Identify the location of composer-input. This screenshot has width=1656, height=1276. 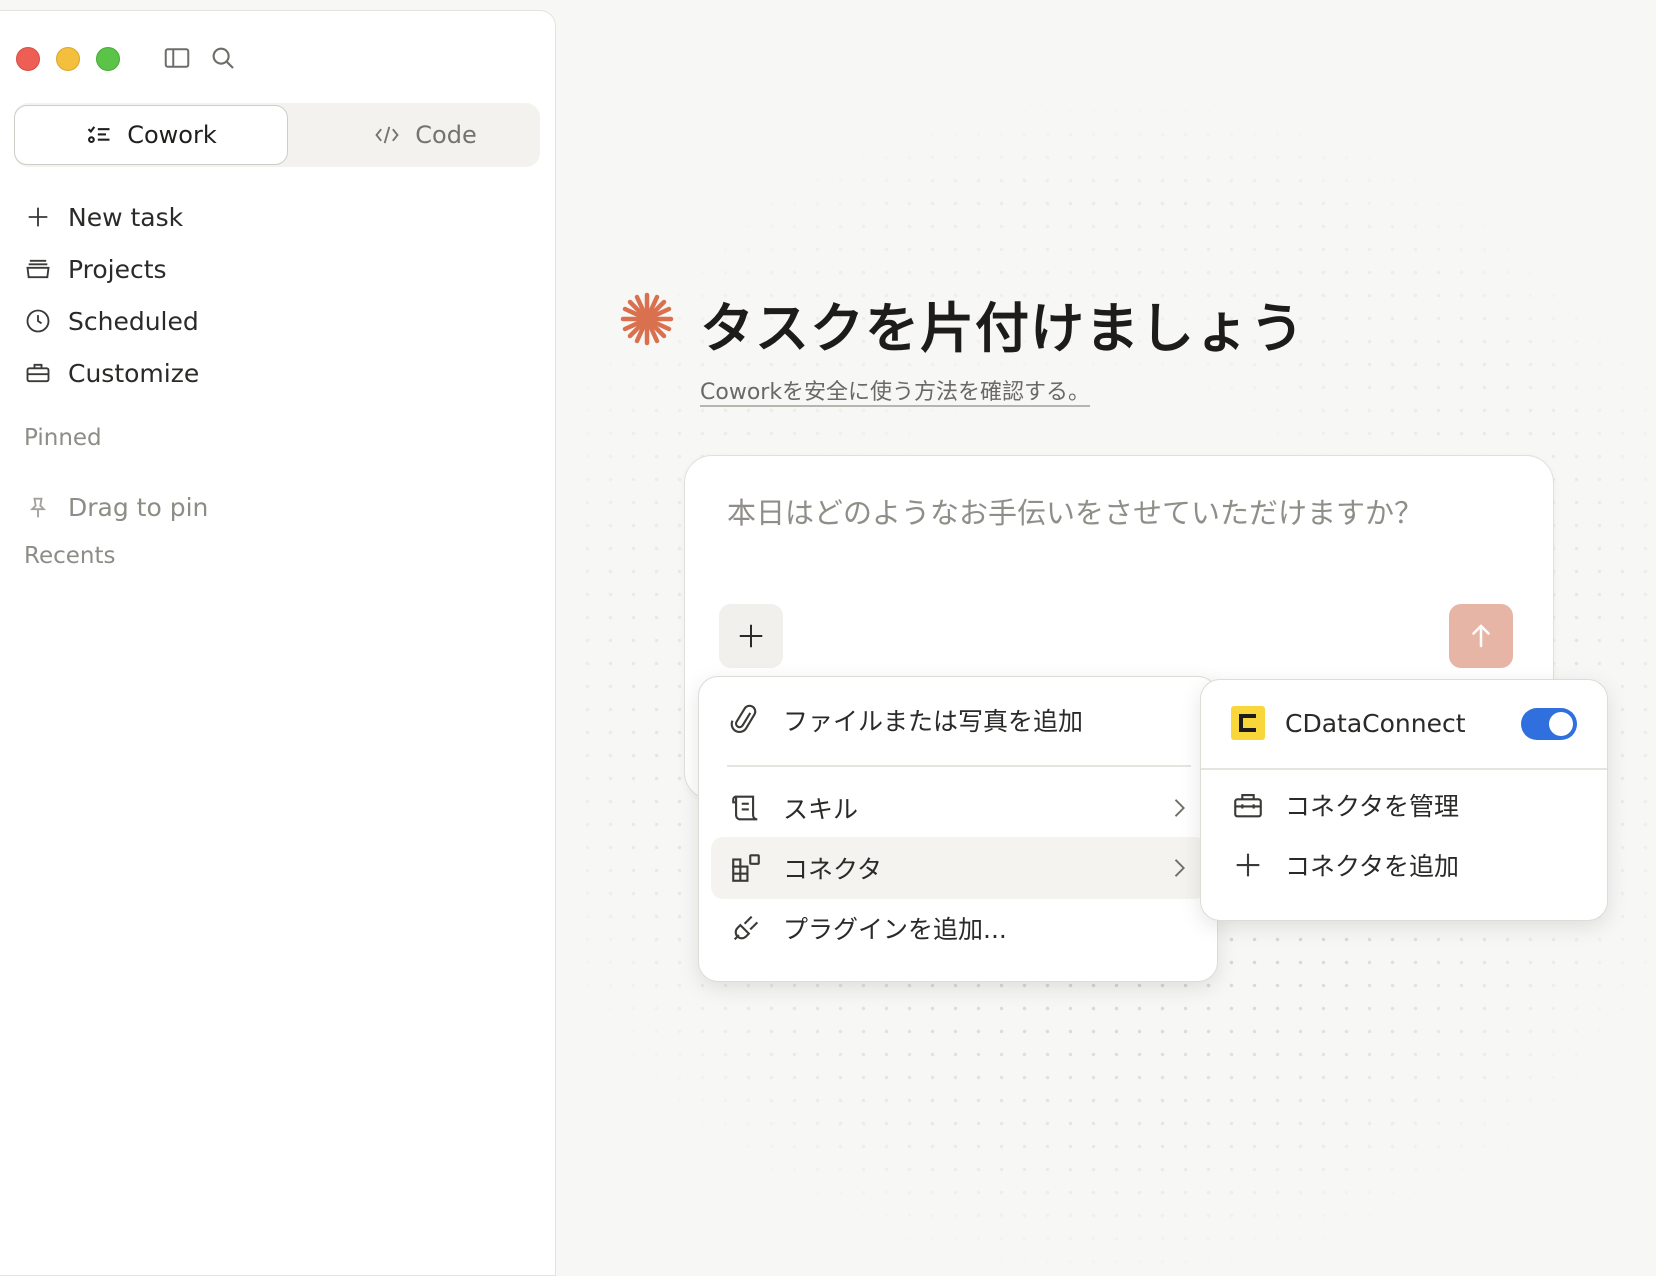
(1117, 513).